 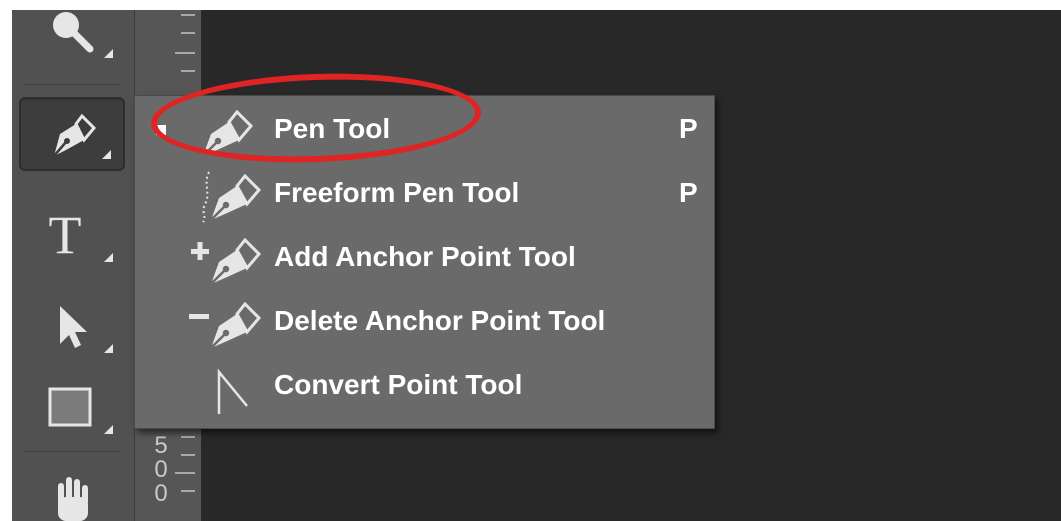 I want to click on menu-item-convert-point-tool: Convert Point Tool, so click(x=424, y=386).